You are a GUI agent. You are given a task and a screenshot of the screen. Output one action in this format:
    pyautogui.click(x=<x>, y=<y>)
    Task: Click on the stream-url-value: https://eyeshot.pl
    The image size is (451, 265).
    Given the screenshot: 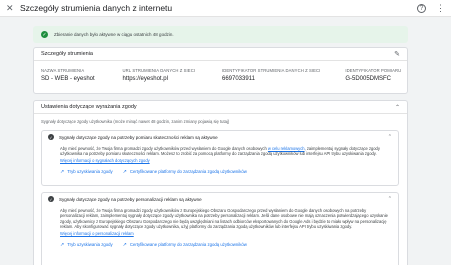 What is the action you would take?
    pyautogui.click(x=145, y=79)
    